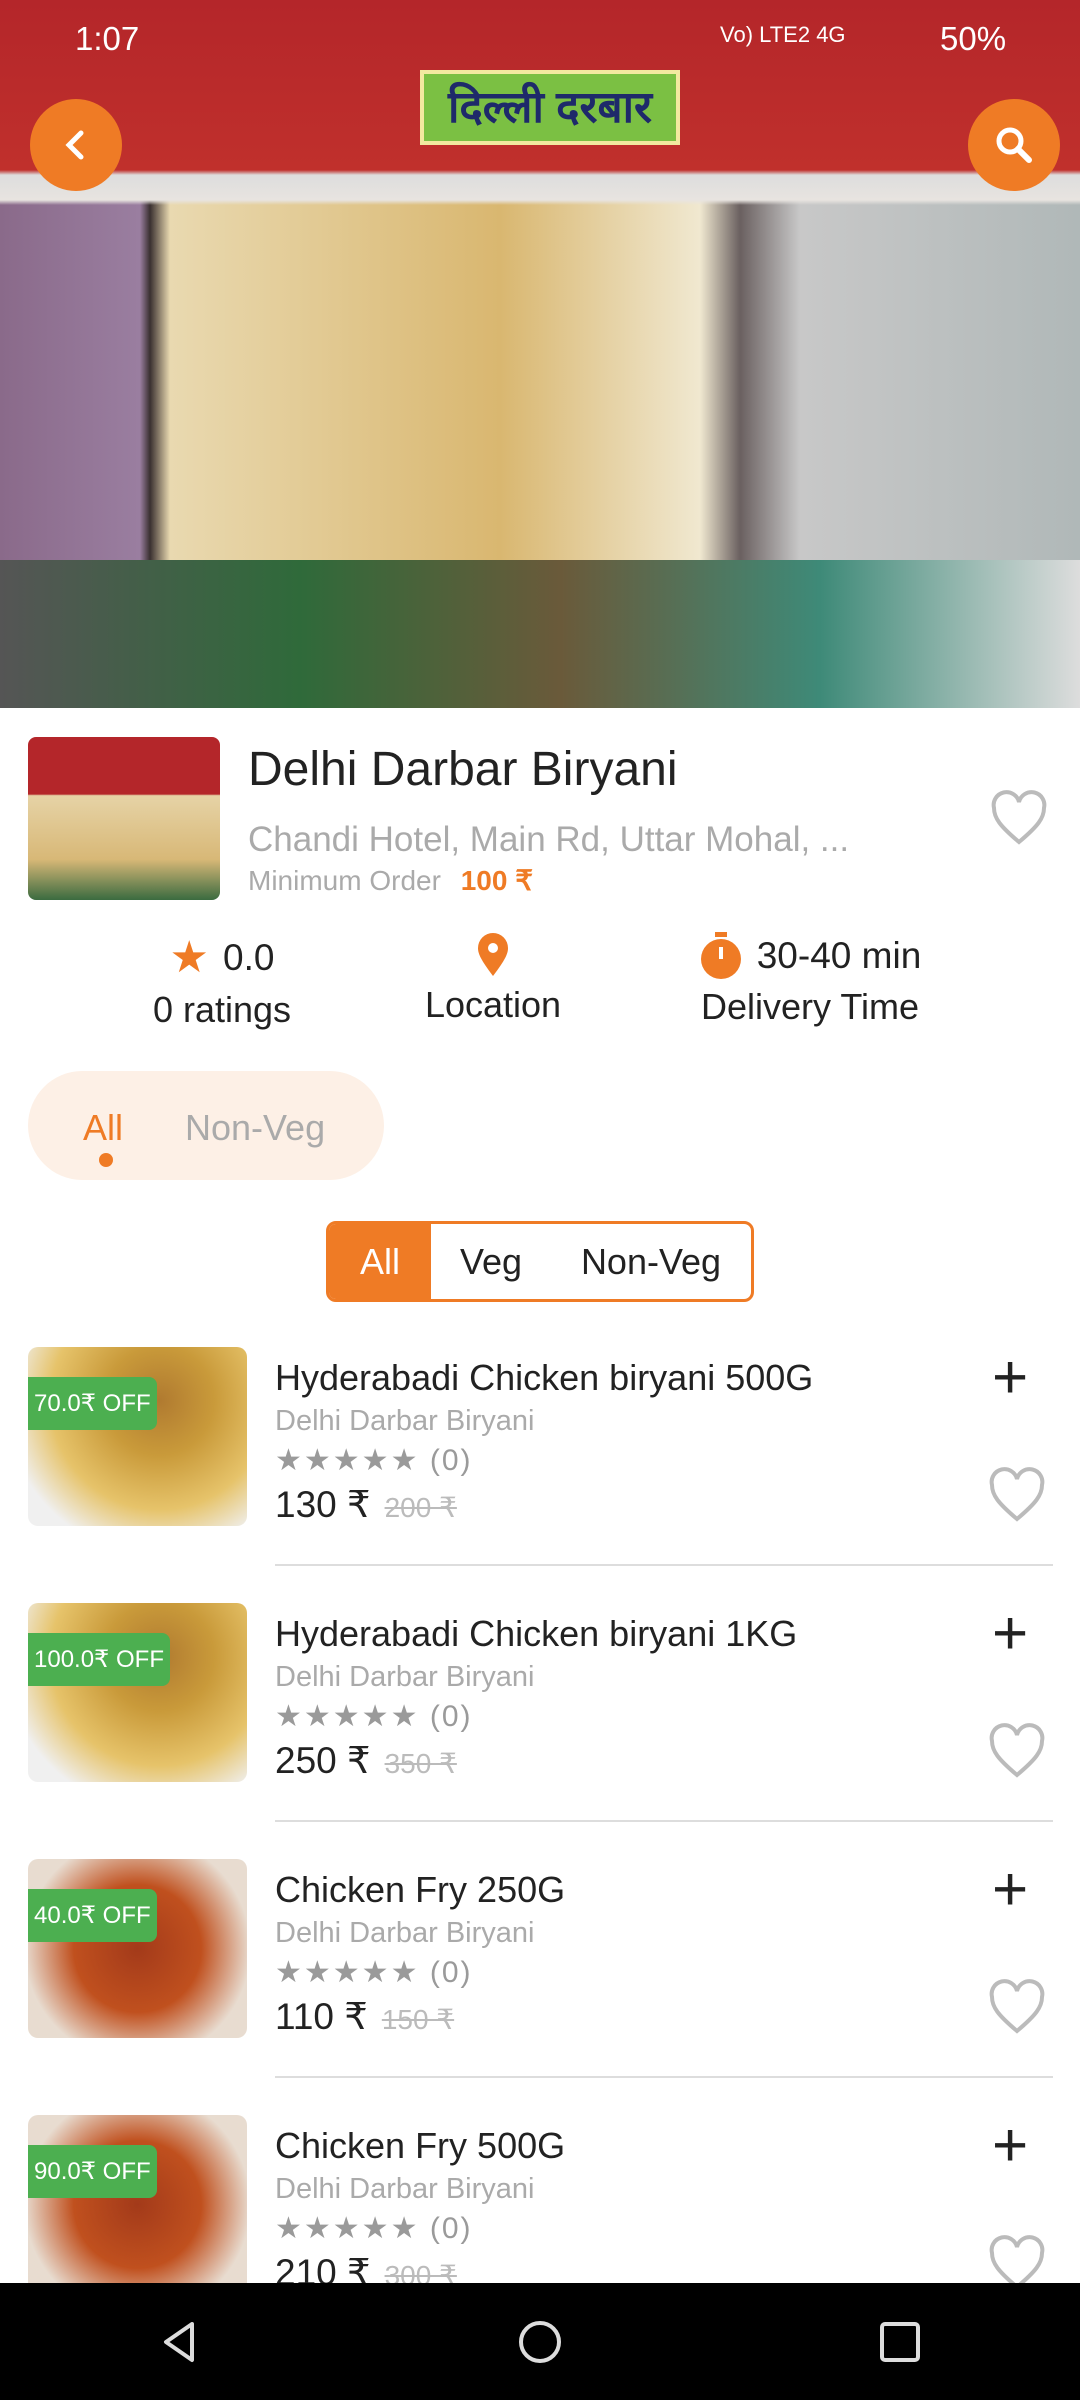  What do you see at coordinates (92, 1915) in the screenshot?
I see `discount-badge: 40.0₹ OFF` at bounding box center [92, 1915].